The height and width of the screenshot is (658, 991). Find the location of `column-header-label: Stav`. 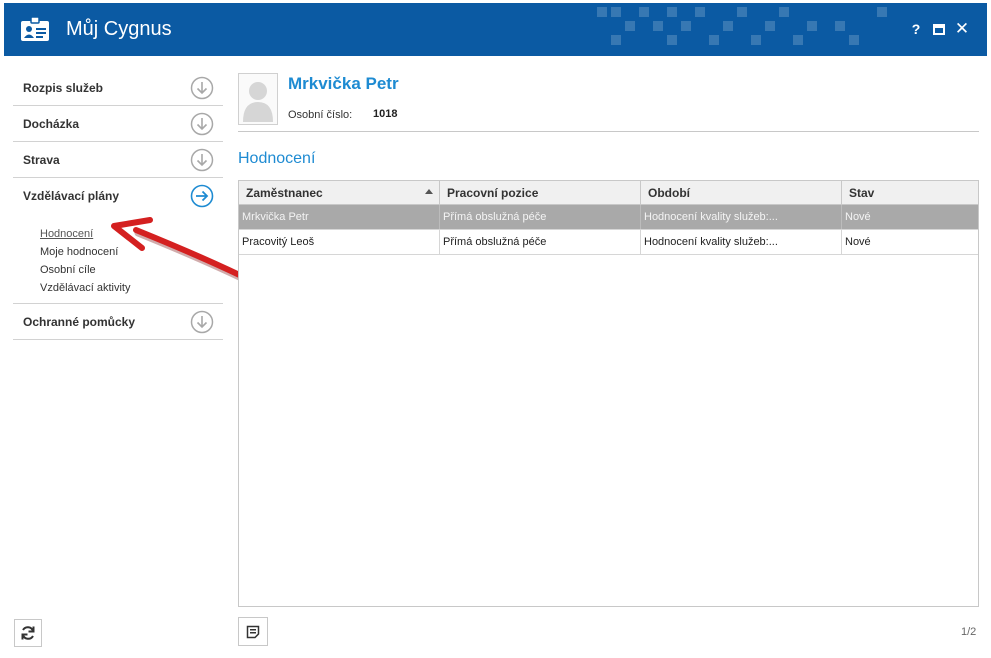

column-header-label: Stav is located at coordinates (862, 193).